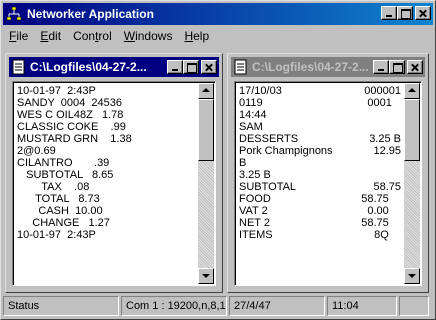  Describe the element at coordinates (320, 235) in the screenshot. I see `log-line: ITEMS 8Q` at that location.